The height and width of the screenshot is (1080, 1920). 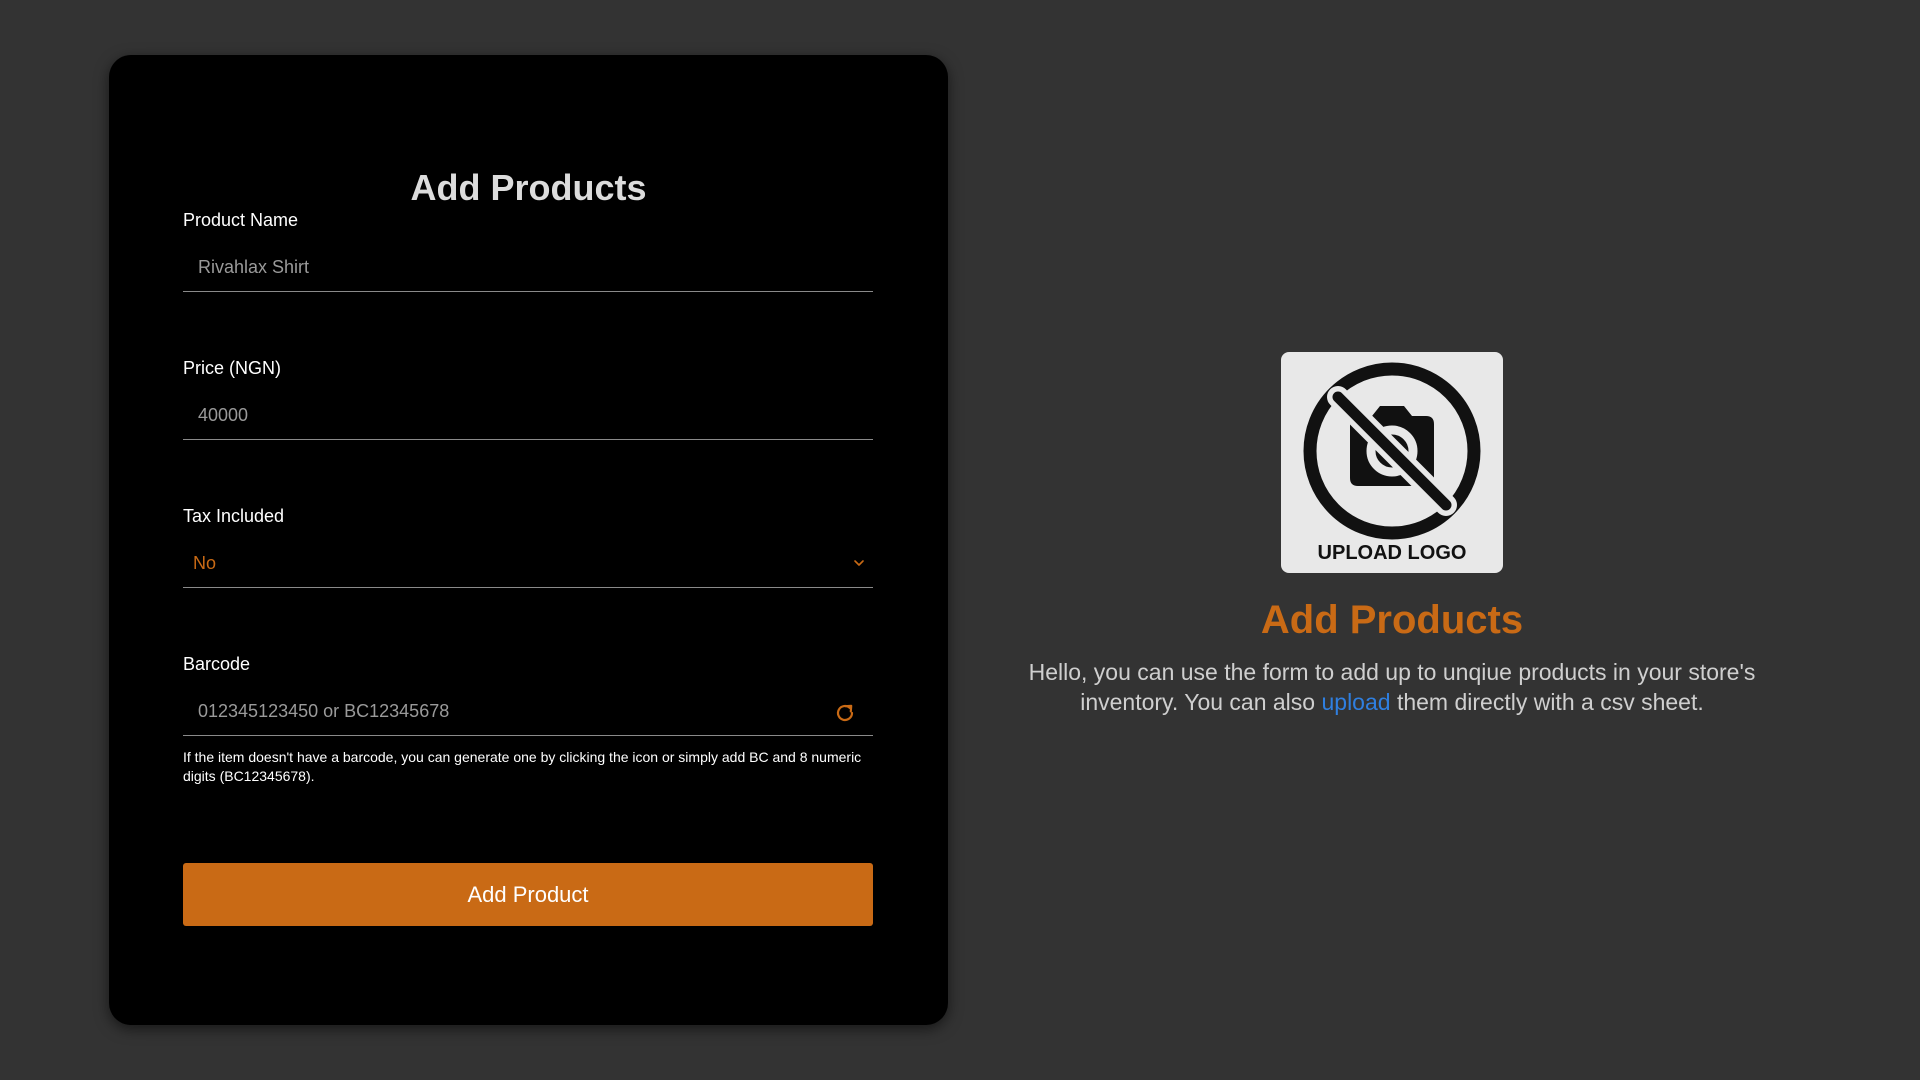 What do you see at coordinates (1547, 702) in the screenshot?
I see `info-text-end: them directly with a csv sheet.` at bounding box center [1547, 702].